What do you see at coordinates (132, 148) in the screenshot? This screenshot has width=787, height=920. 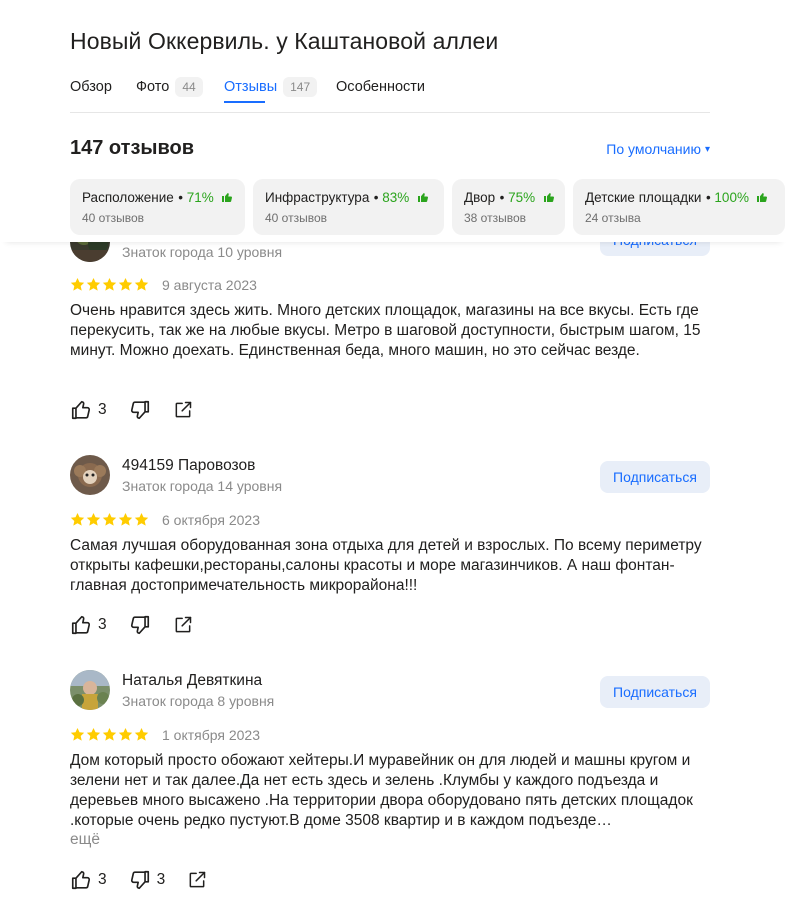 I see `reviews-count-title: 147 отзывов` at bounding box center [132, 148].